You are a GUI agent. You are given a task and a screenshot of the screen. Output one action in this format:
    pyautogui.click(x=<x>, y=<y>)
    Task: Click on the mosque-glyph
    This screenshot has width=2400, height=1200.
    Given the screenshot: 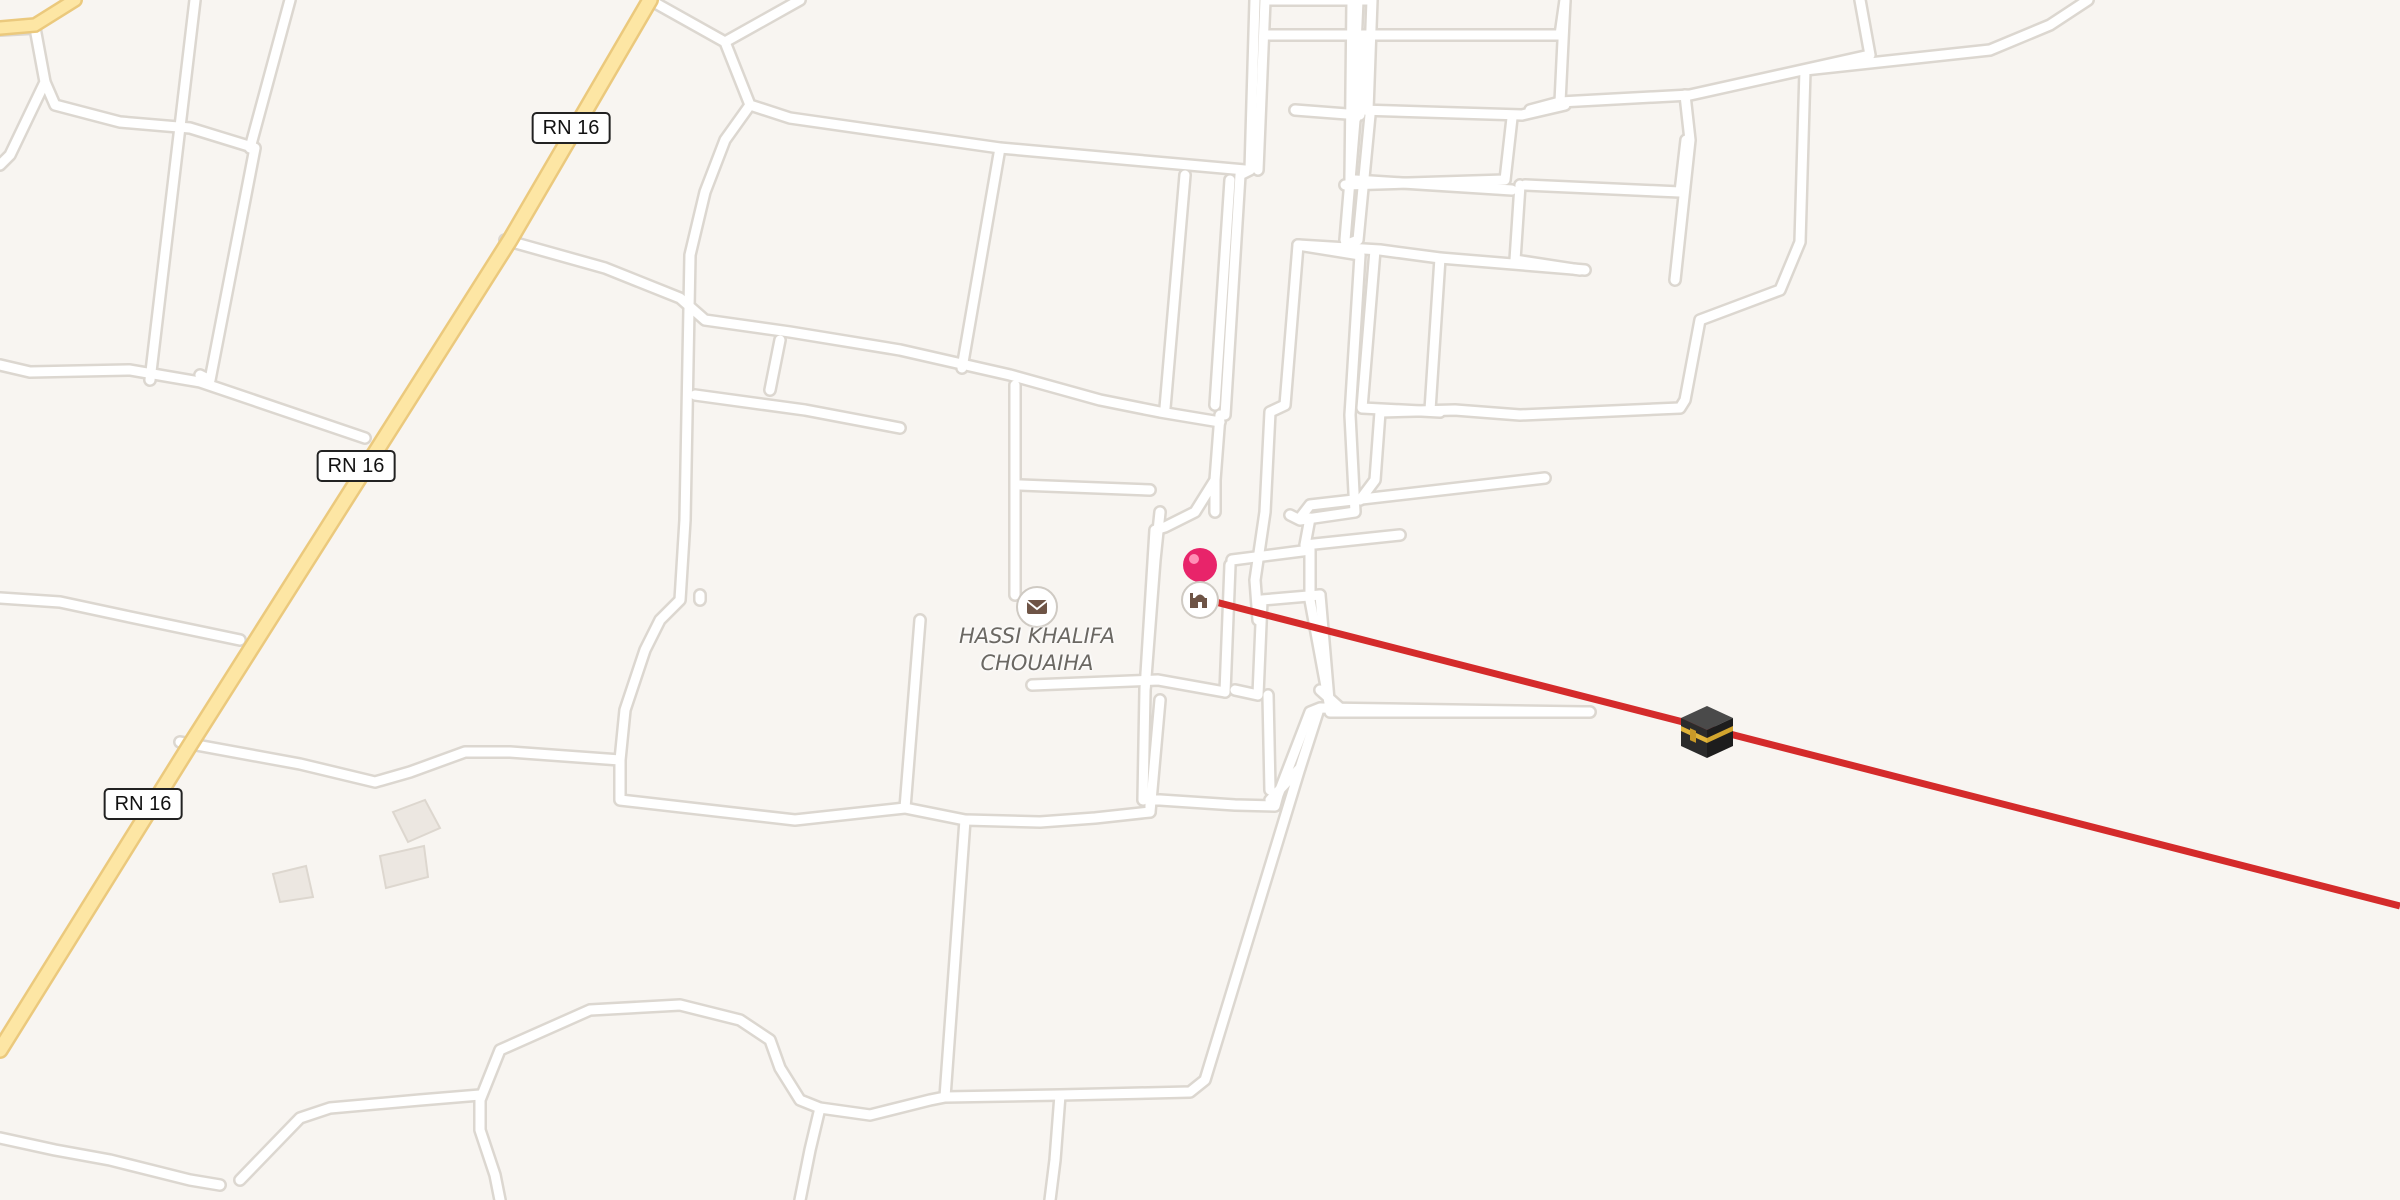 What is the action you would take?
    pyautogui.click(x=1198, y=600)
    